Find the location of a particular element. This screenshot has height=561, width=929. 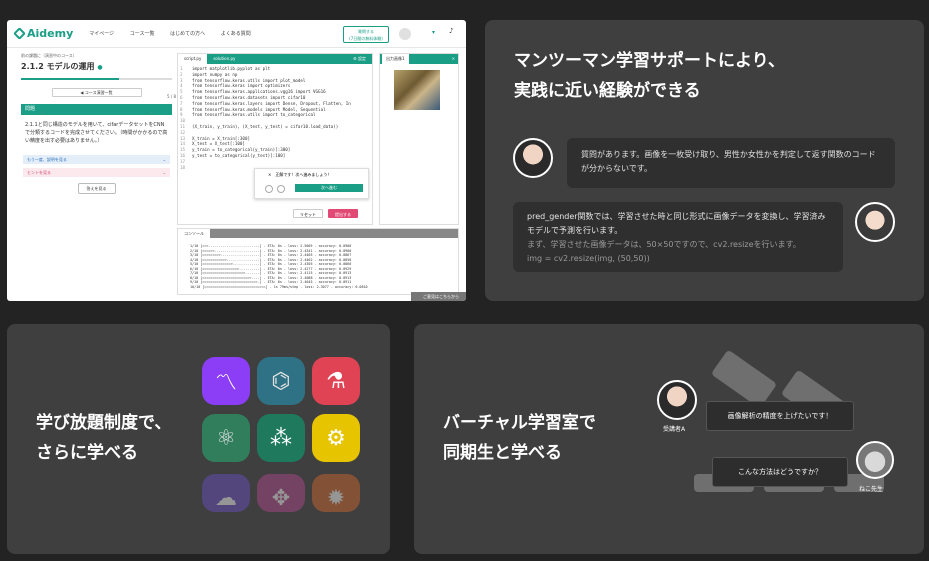

code-text: X_train = X_train[:300] is located at coordinates (221, 138).